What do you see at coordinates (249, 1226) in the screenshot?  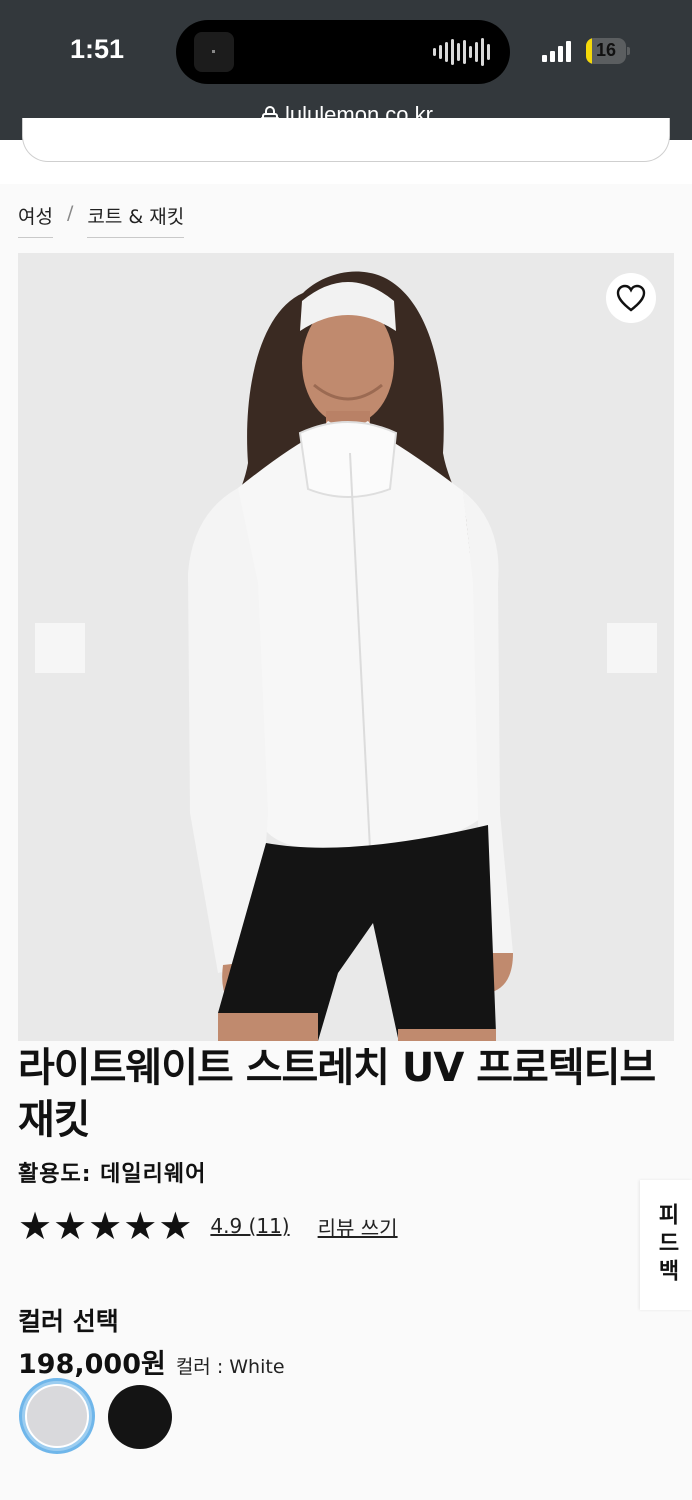 I see `rating-link: 4.9 (11)` at bounding box center [249, 1226].